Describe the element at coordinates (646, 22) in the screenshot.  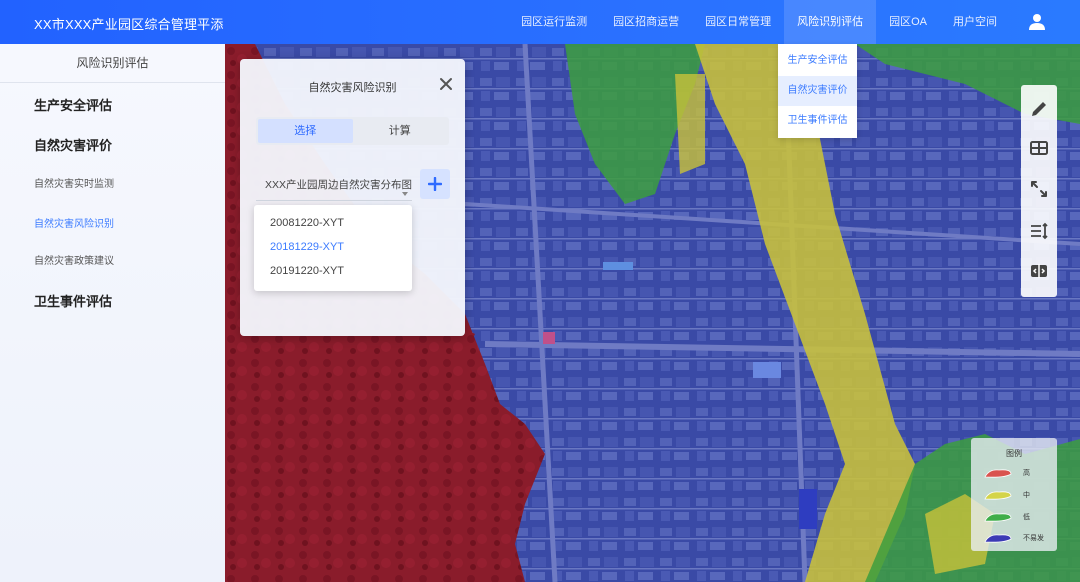
I see `nav-item-investment: 园区招商运营` at that location.